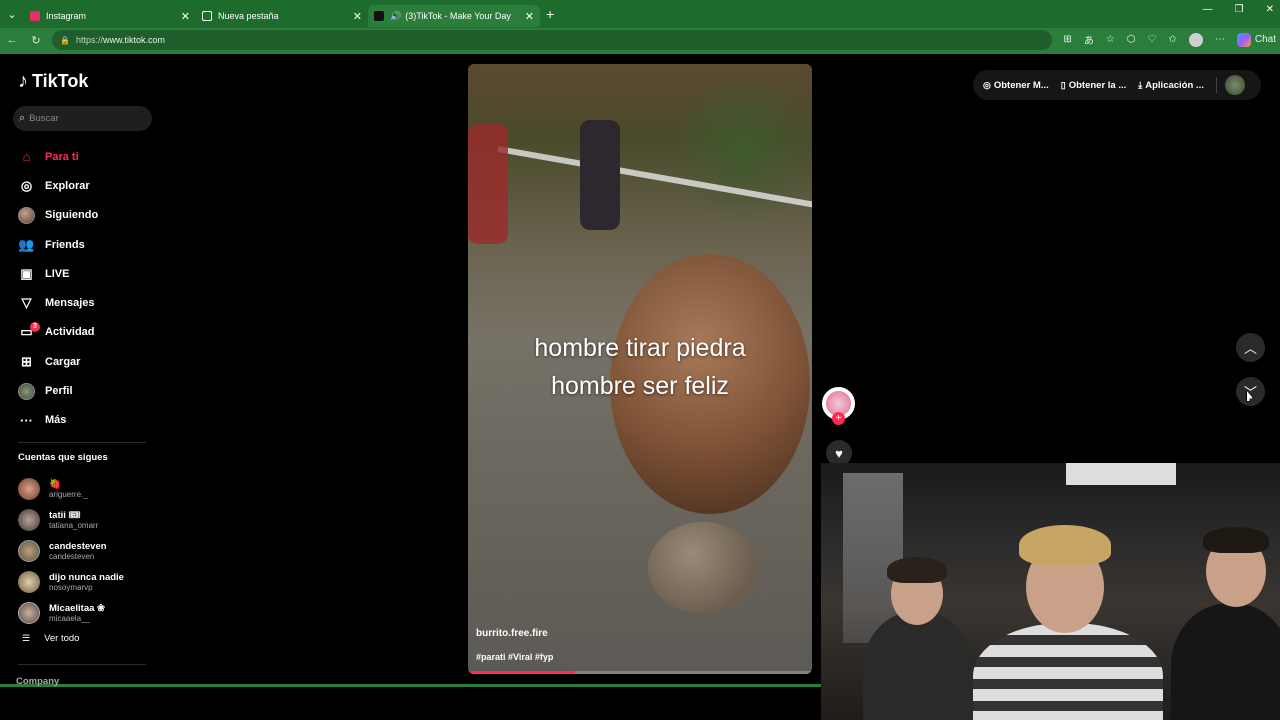  I want to click on webcam-overlay, so click(1050, 591).